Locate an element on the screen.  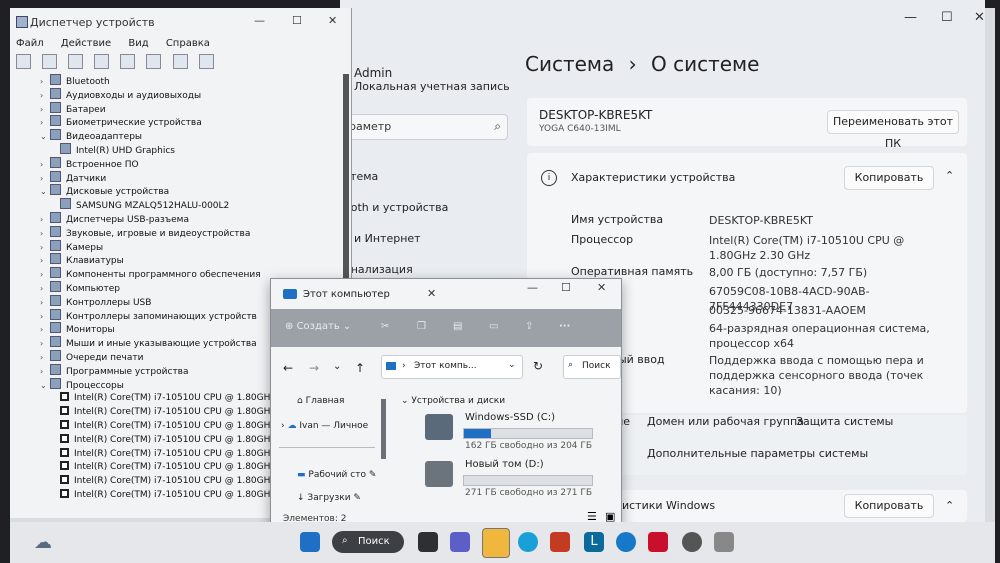
monitor-icon is located at coordinates (206, 61).